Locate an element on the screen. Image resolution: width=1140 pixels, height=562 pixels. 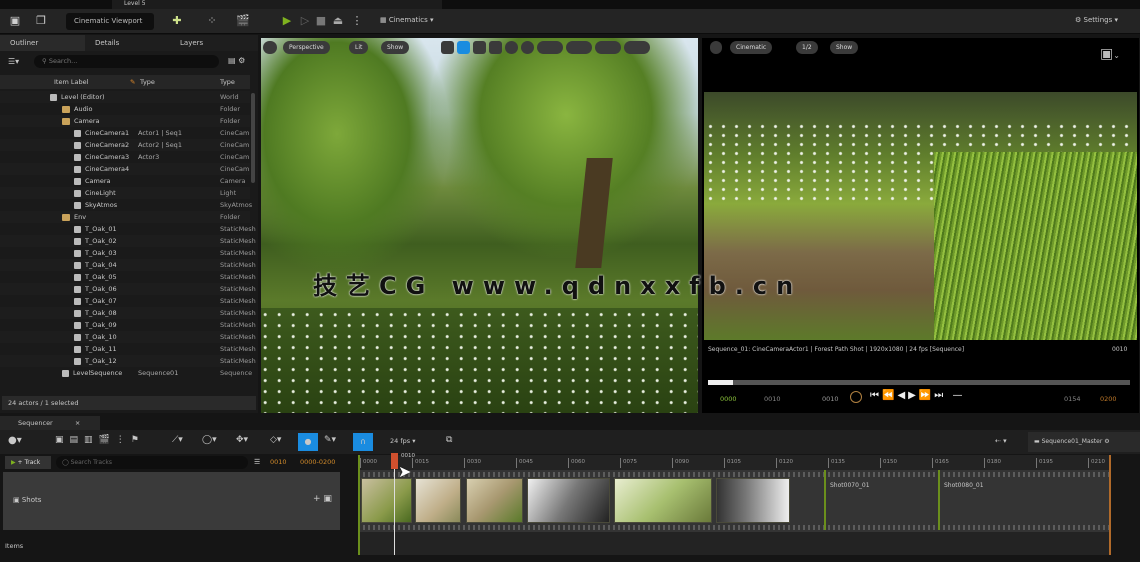
scale-tool-icon is located at coordinates (495, 47).